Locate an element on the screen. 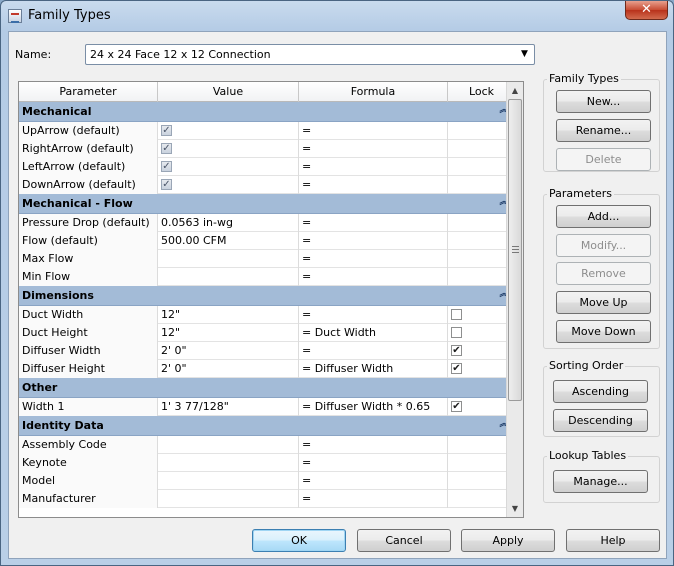 The width and height of the screenshot is (674, 566). table-row: UpArrow (default) ✓ = is located at coordinates (267, 131).